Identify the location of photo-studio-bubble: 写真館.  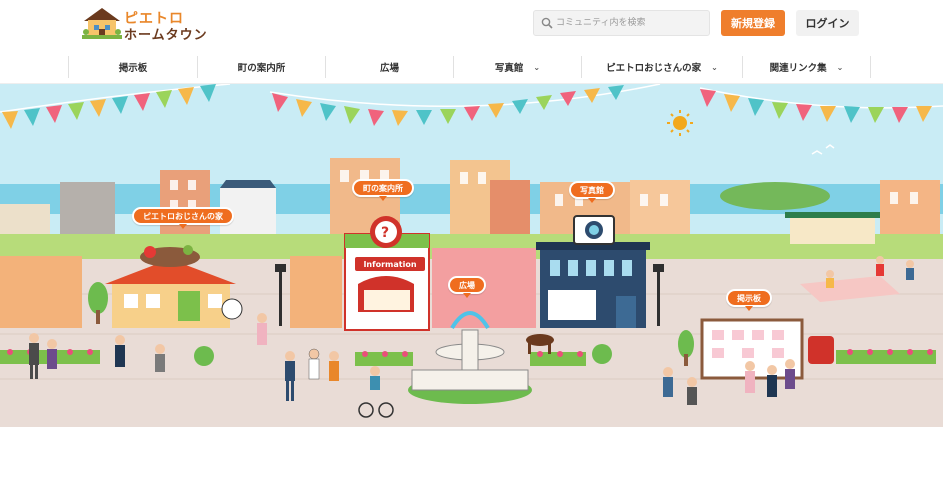
(592, 192).